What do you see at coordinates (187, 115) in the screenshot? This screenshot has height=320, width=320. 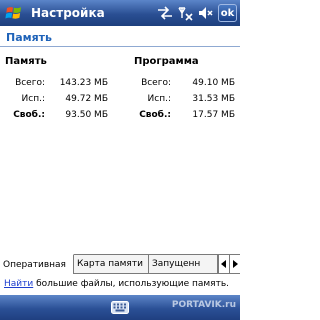 I see `program-free-row: Своб.: 17.57 МБ` at bounding box center [187, 115].